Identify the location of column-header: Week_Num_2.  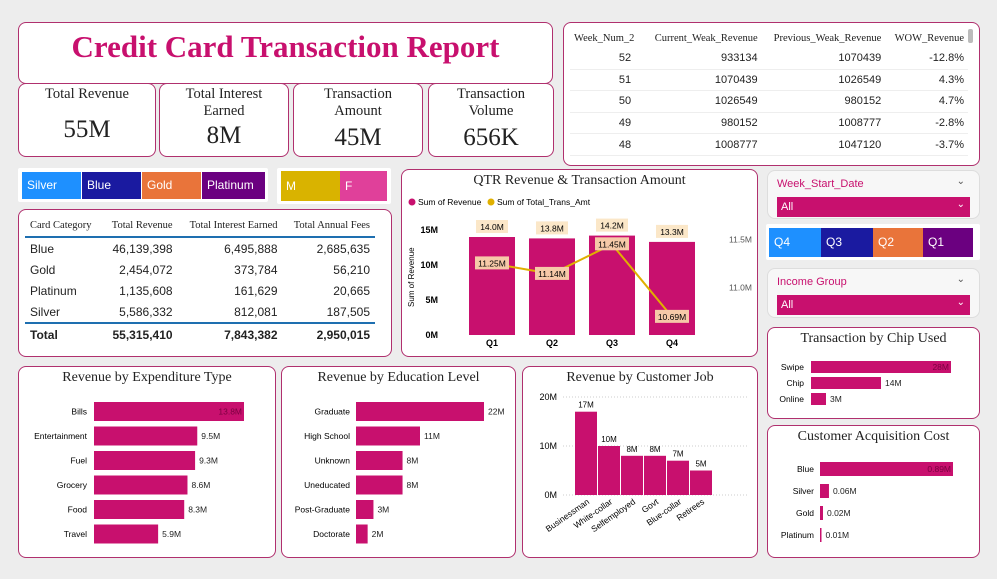
(606, 38).